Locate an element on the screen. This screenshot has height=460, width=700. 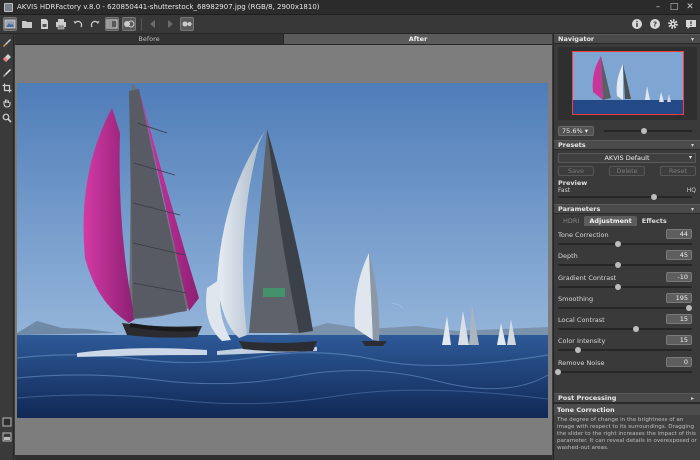
tab-adjustment: Adjustment is located at coordinates (610, 221).